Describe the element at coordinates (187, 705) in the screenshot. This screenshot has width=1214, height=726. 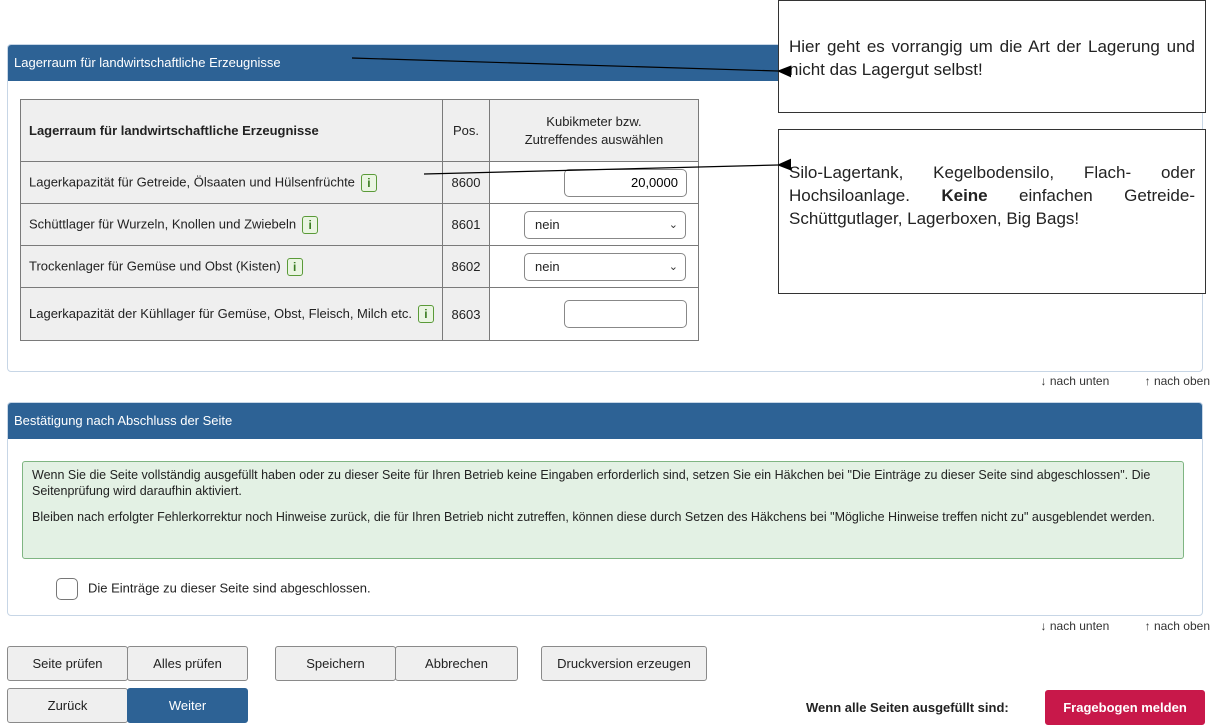
I see `weiter-button: Weiter` at that location.